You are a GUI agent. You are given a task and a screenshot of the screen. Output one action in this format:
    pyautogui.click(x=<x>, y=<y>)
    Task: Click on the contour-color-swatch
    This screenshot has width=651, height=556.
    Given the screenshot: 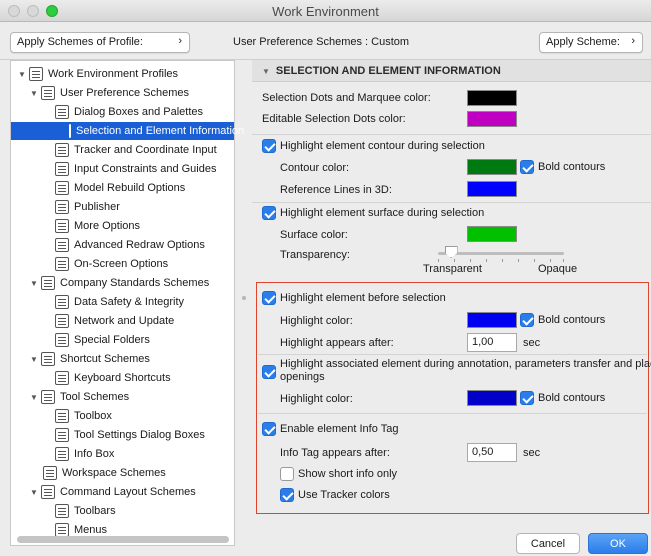 What is the action you would take?
    pyautogui.click(x=492, y=167)
    